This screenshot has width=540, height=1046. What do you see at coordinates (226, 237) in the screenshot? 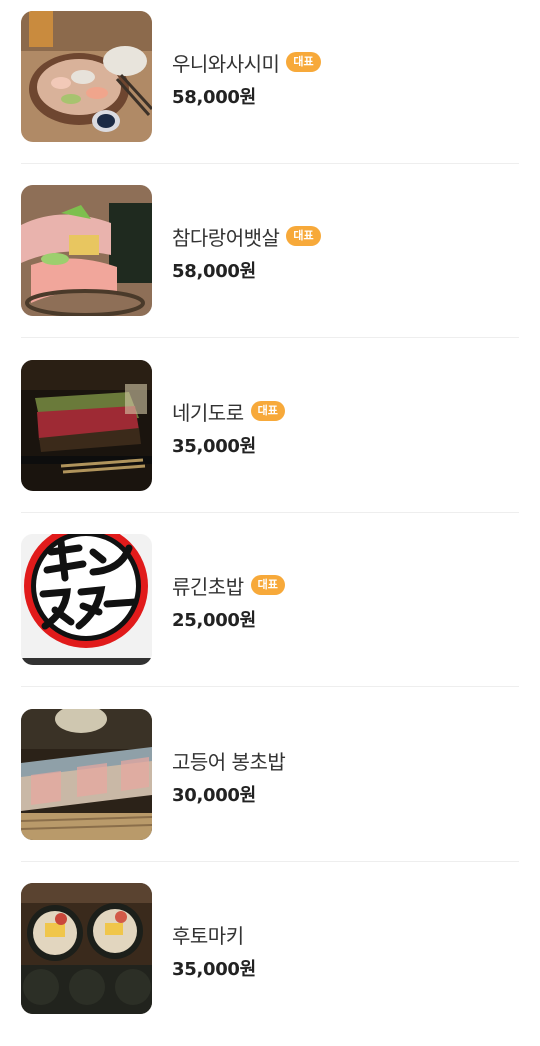
I see `menu-item-name: 참다랑어뱃살` at bounding box center [226, 237].